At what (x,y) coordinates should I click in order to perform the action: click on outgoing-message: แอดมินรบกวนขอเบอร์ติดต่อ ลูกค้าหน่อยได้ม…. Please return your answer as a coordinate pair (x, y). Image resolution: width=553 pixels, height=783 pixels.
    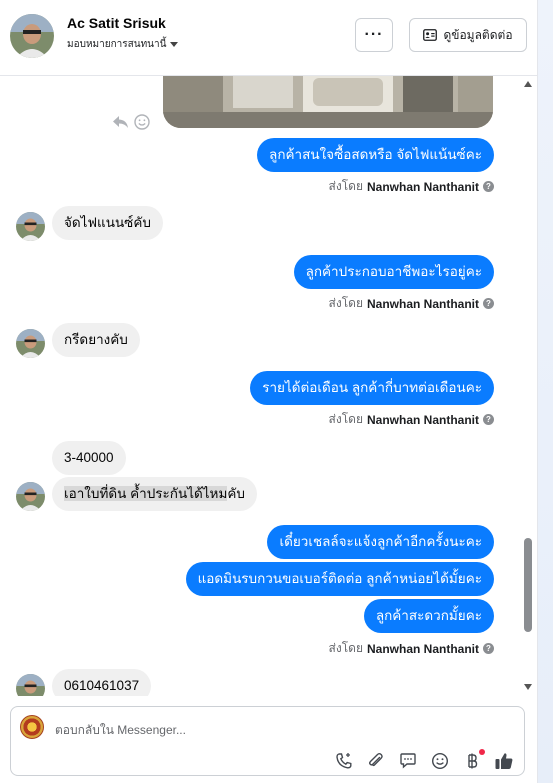
    Looking at the image, I should click on (339, 579).